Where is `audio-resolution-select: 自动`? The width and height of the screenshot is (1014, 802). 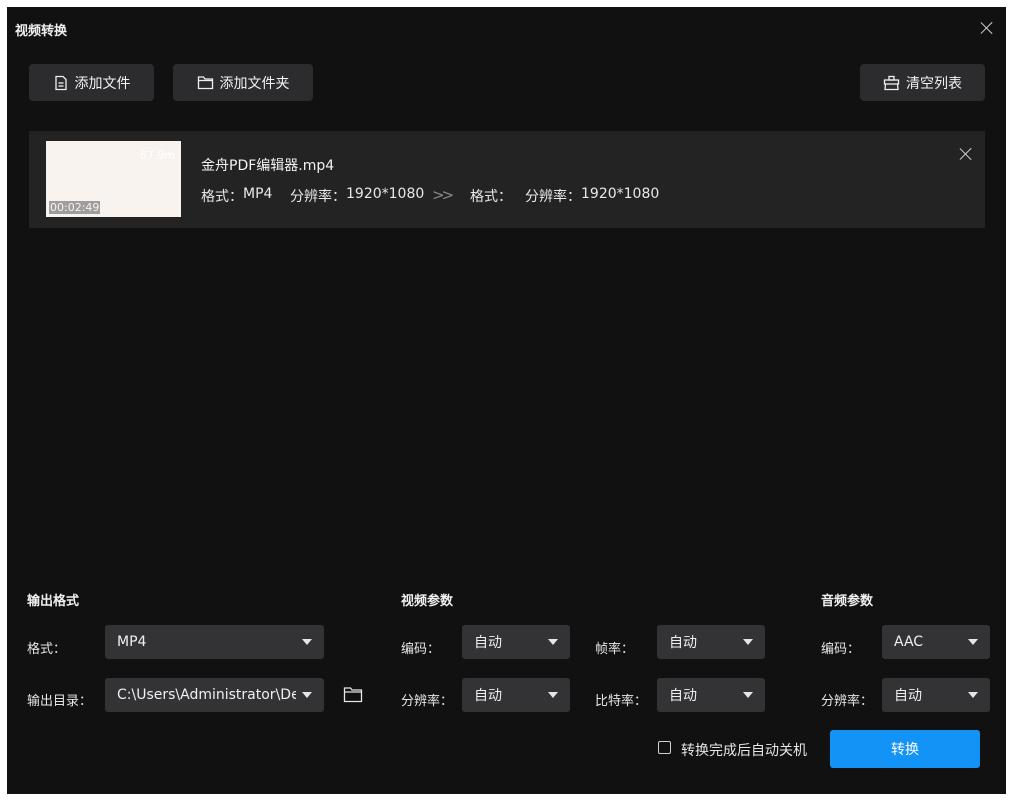
audio-resolution-select: 自动 is located at coordinates (936, 695).